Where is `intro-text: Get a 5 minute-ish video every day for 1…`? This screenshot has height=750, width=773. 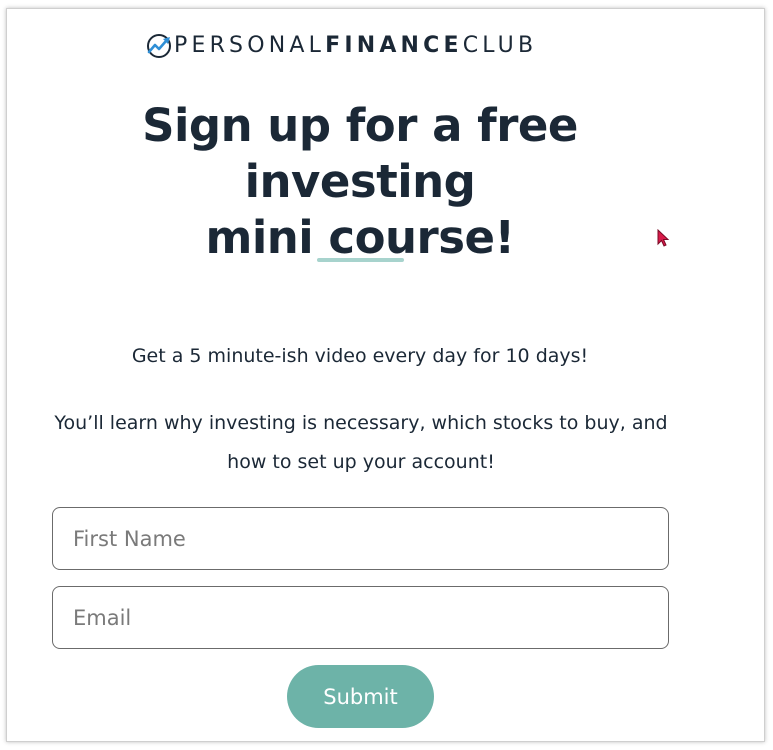 intro-text: Get a 5 minute-ish video every day for 1… is located at coordinates (360, 356).